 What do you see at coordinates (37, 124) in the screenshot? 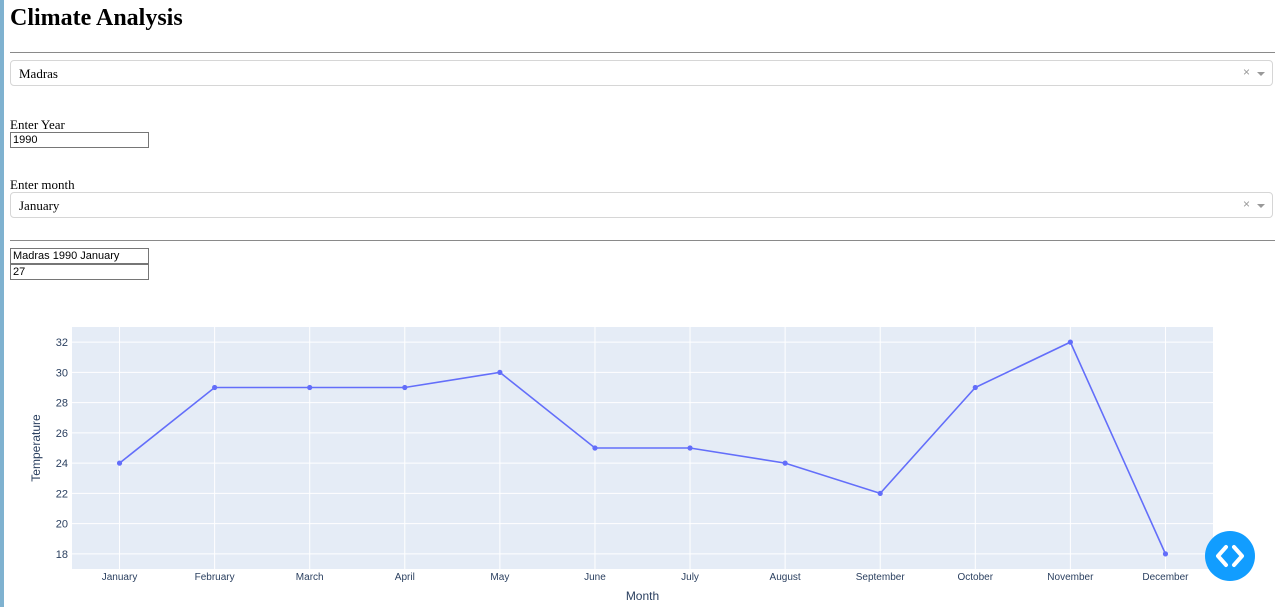
I see `year-label: Enter Year` at bounding box center [37, 124].